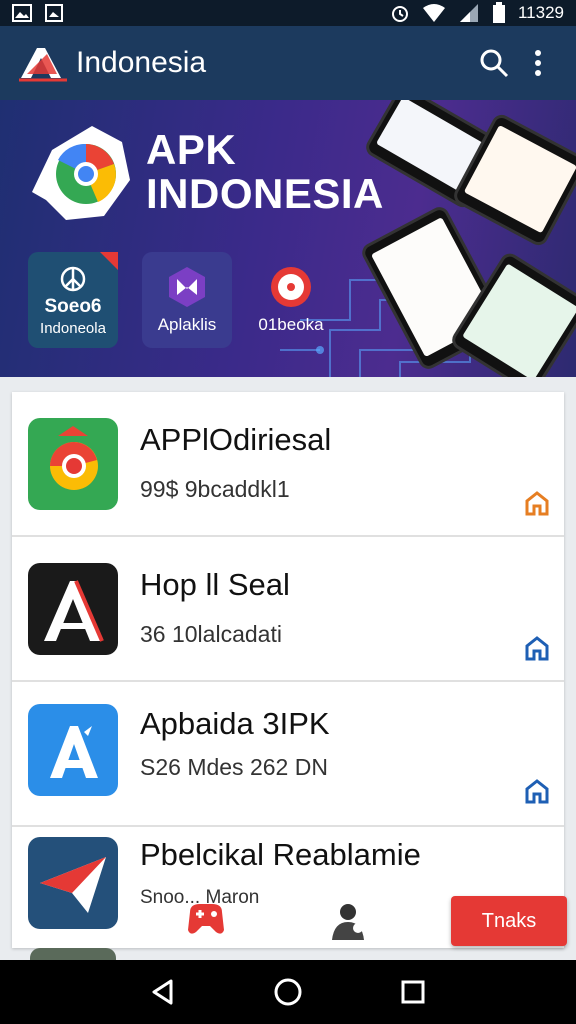 This screenshot has width=576, height=1024. I want to click on next-item-peek, so click(73, 954).